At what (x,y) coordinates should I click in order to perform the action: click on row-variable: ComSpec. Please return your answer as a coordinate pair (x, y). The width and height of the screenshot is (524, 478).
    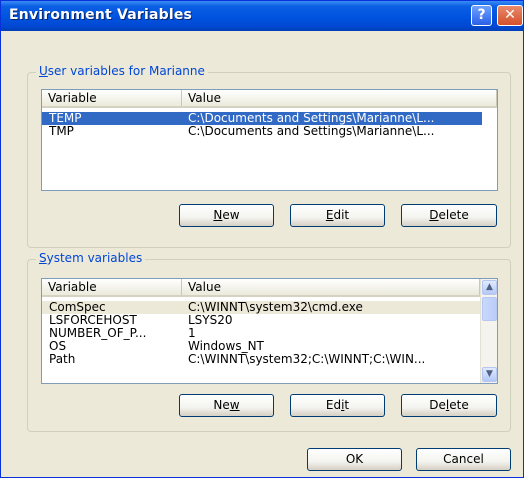
    Looking at the image, I should click on (77, 307).